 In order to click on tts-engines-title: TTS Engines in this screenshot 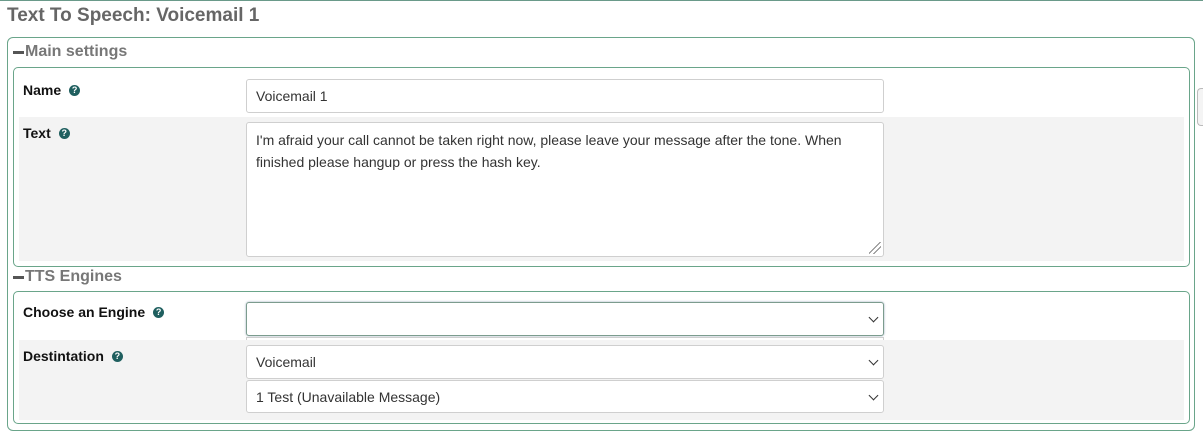, I will do `click(73, 276)`.